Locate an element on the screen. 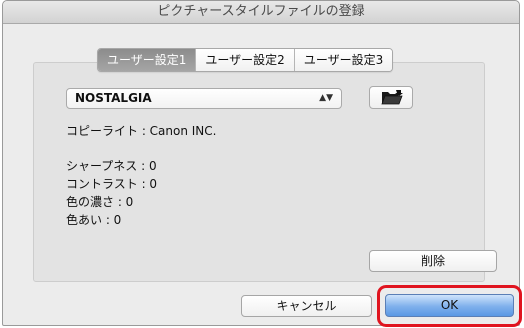 Image resolution: width=524 pixels, height=328 pixels. delete-button: 削除 is located at coordinates (433, 261).